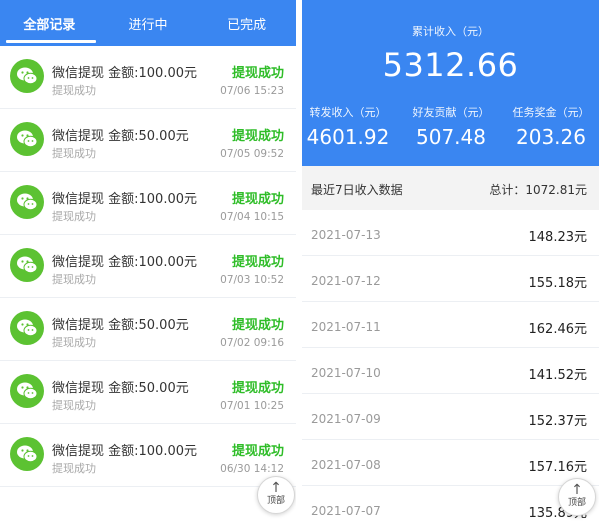 Image resolution: width=599 pixels, height=524 pixels. What do you see at coordinates (450, 31) in the screenshot?
I see `total-income-label: 累计收入（元）` at bounding box center [450, 31].